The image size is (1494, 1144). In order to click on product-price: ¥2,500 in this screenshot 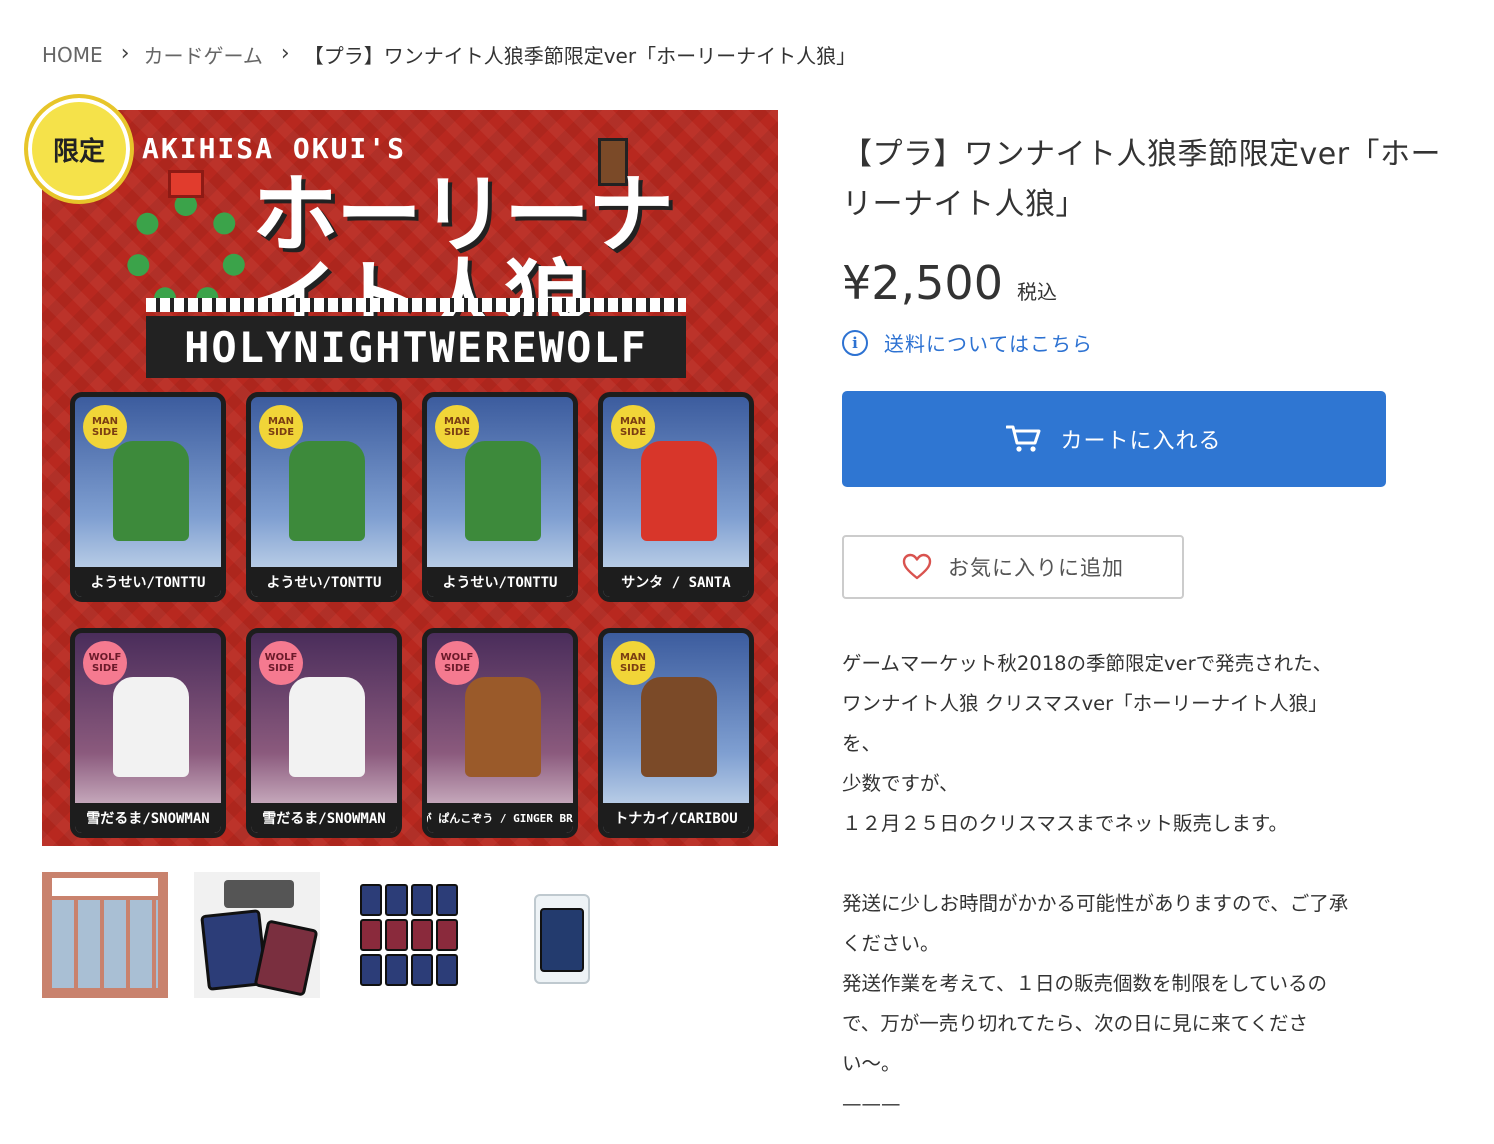, I will do `click(922, 283)`.